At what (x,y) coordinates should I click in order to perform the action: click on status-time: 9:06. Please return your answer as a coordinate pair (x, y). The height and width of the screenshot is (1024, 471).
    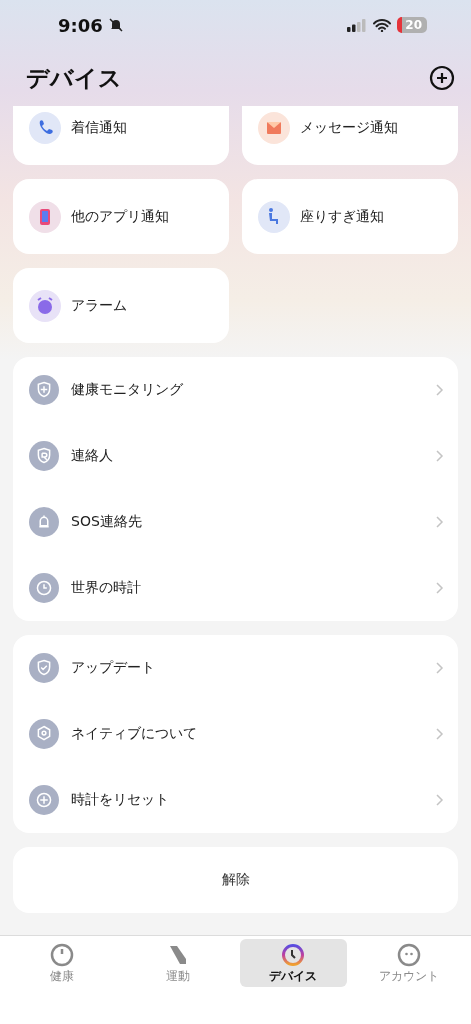
    Looking at the image, I should click on (80, 25).